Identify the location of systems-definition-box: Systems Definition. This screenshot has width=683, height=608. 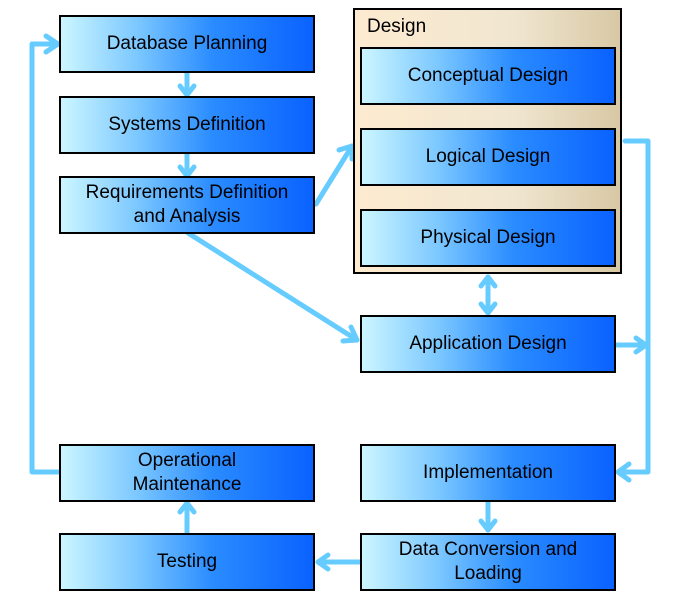
(187, 125).